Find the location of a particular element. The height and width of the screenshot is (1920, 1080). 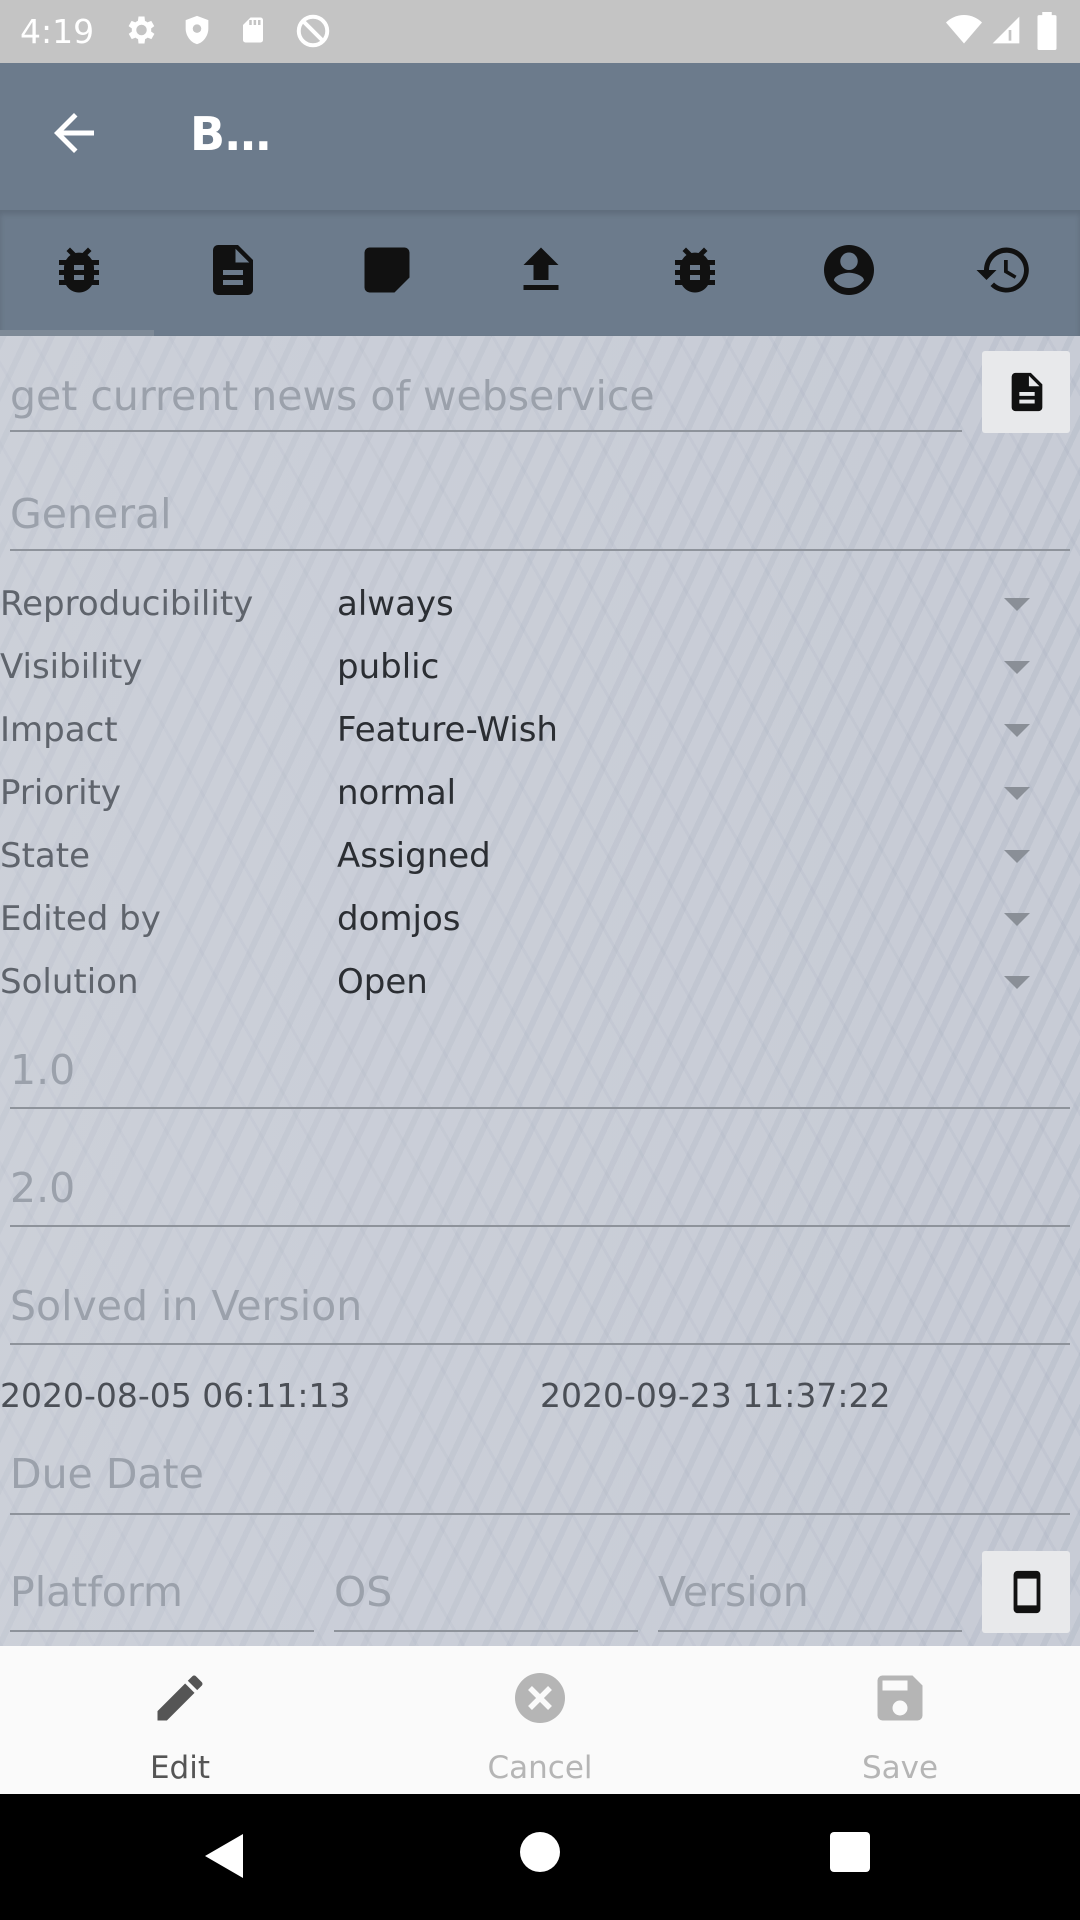

state-label: State is located at coordinates (45, 856).